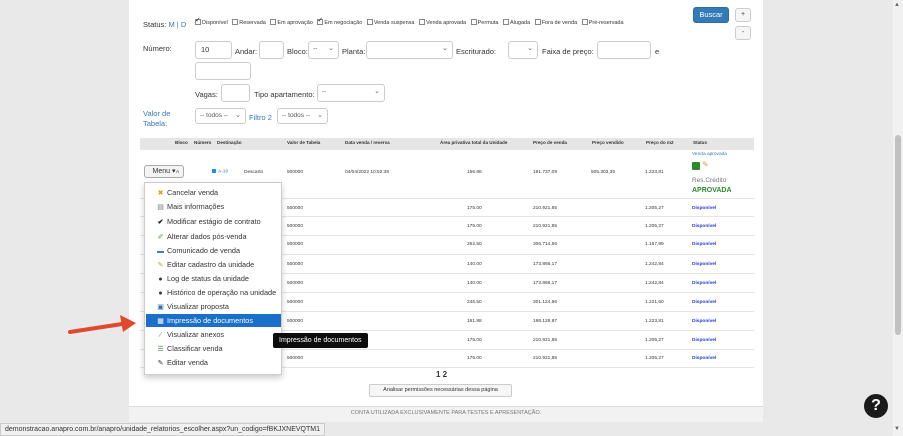 The width and height of the screenshot is (903, 436). I want to click on search-button: Buscar, so click(711, 15).